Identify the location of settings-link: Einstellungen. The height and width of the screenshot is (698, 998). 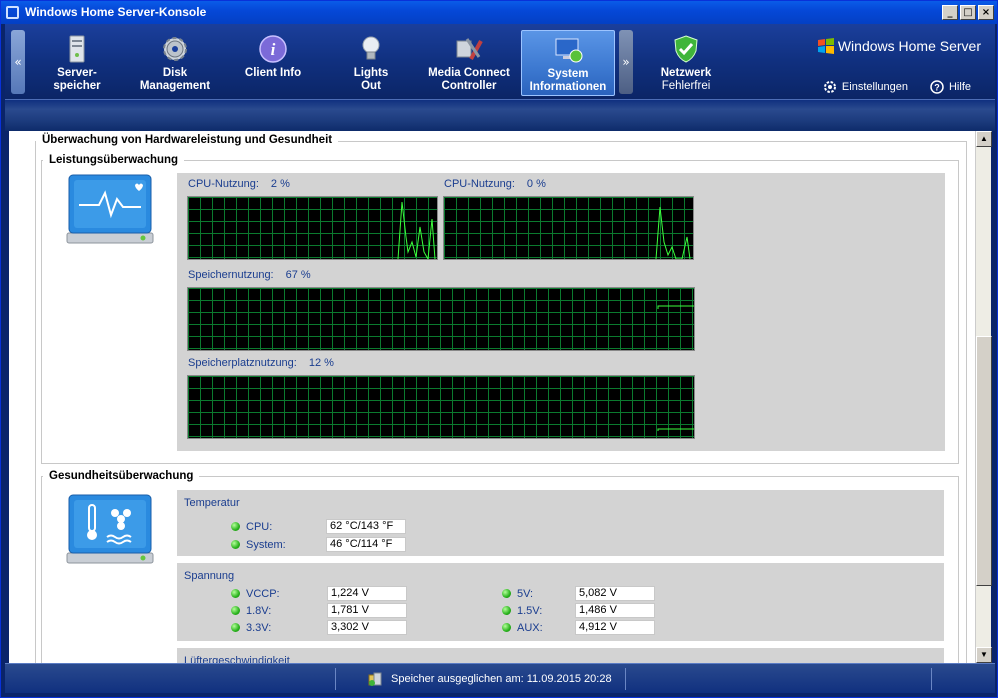
(865, 87).